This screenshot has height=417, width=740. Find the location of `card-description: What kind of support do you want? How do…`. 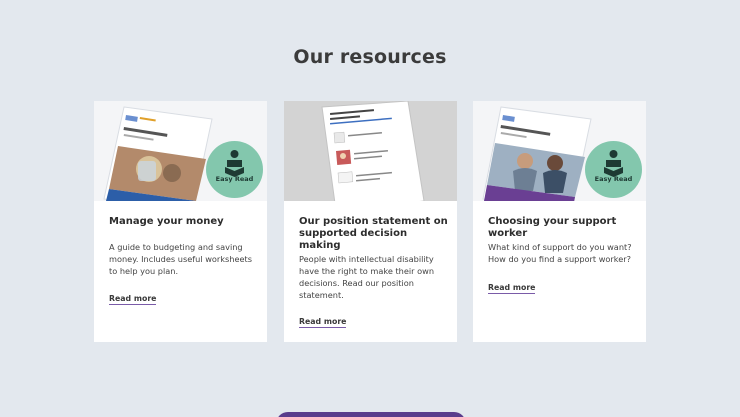

card-description: What kind of support do you want? How do… is located at coordinates (560, 253).